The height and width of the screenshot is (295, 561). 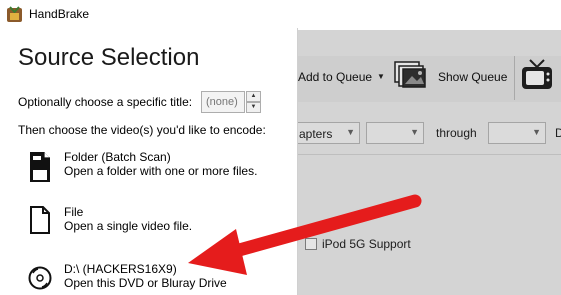 What do you see at coordinates (253, 107) in the screenshot?
I see `spin-down-icon: ▼` at bounding box center [253, 107].